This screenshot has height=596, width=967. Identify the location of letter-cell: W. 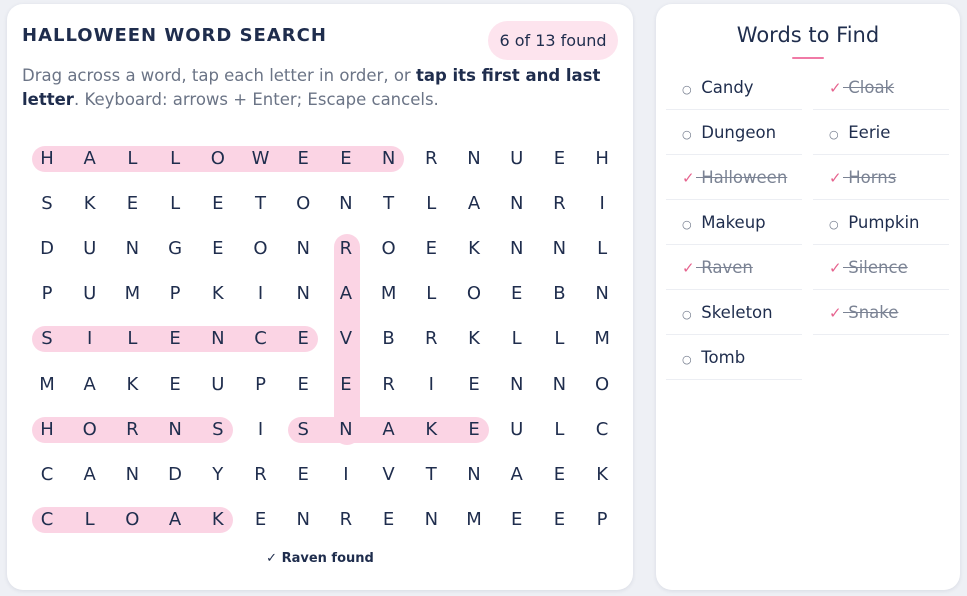
(261, 159).